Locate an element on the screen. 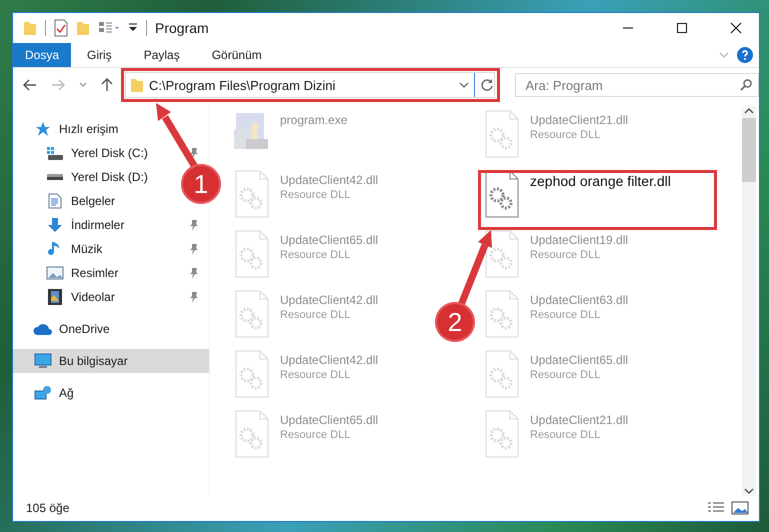 This screenshot has height=532, width=769. ribbon-tab: Paylaş is located at coordinates (162, 55).